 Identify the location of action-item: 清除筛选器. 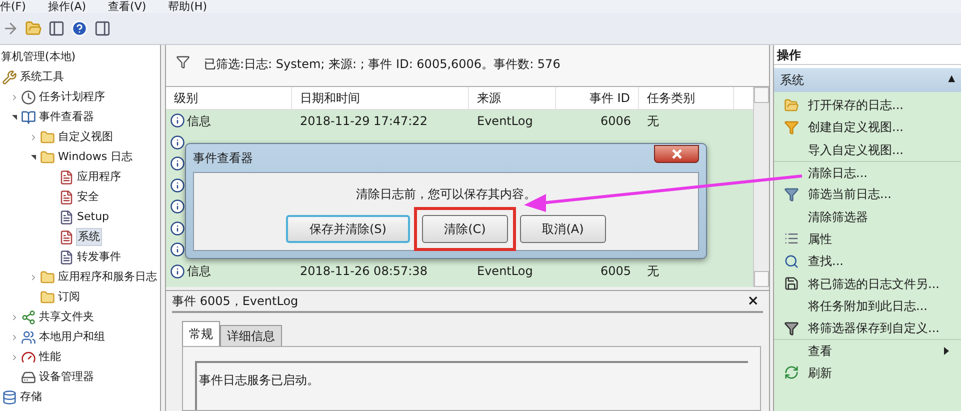
(838, 217).